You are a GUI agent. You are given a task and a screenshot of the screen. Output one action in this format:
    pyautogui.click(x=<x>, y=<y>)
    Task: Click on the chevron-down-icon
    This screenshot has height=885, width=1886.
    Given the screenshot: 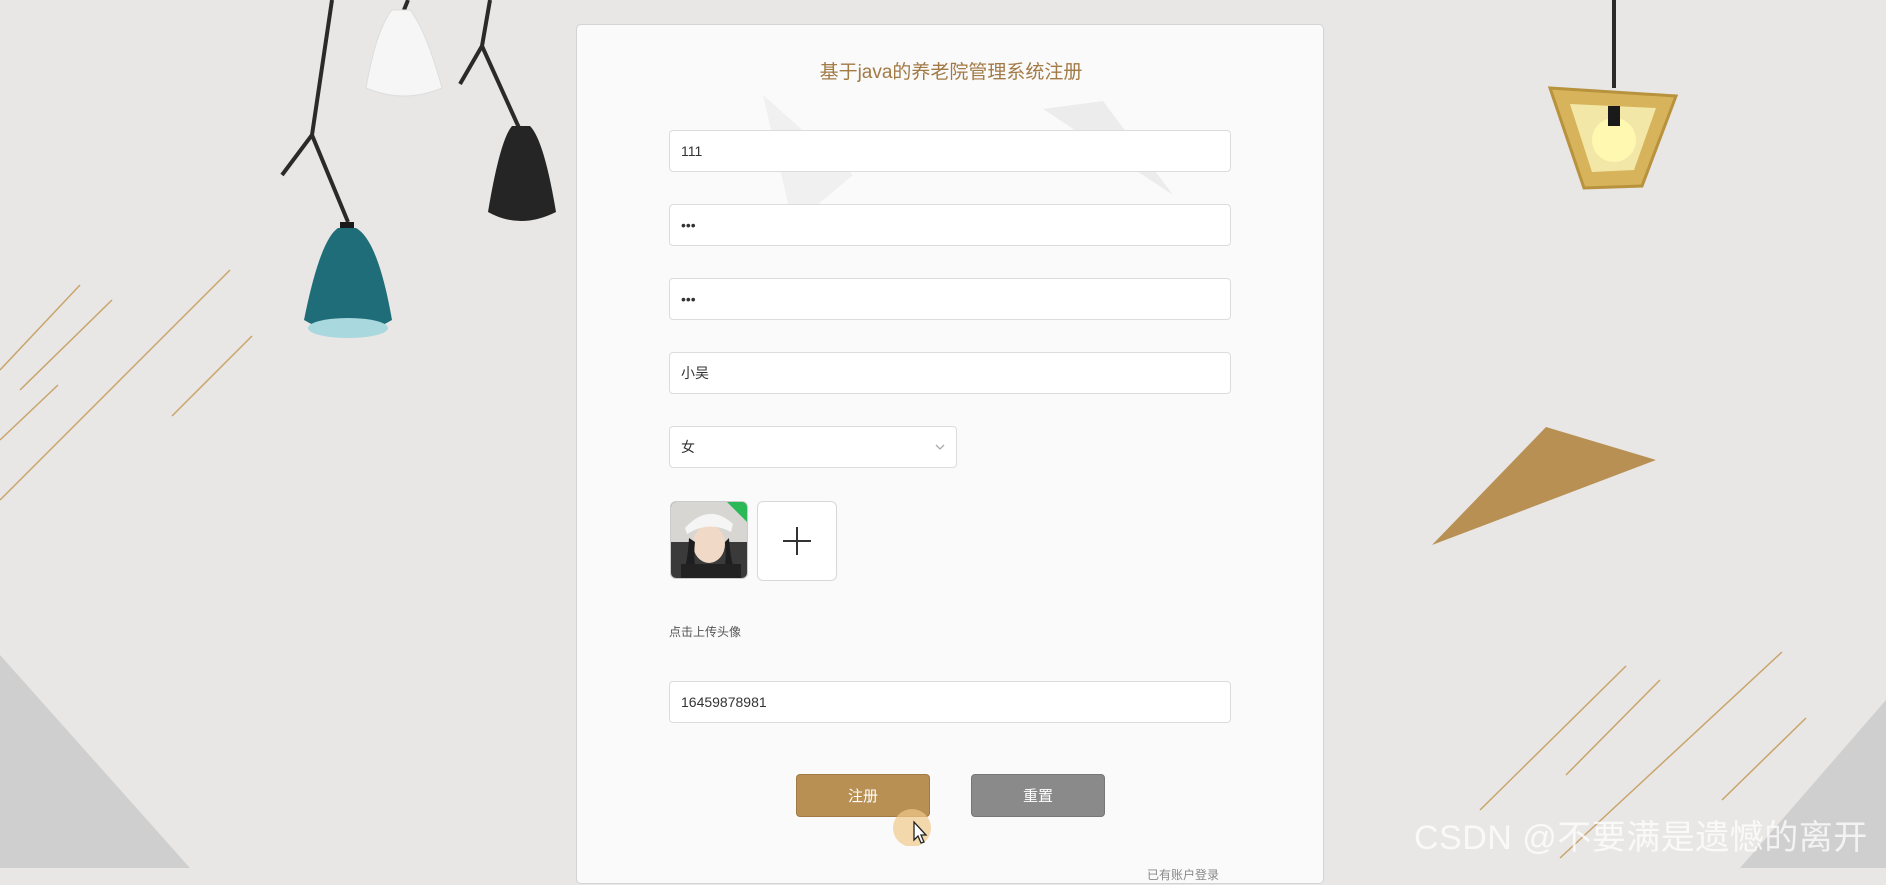 What is the action you would take?
    pyautogui.click(x=940, y=447)
    